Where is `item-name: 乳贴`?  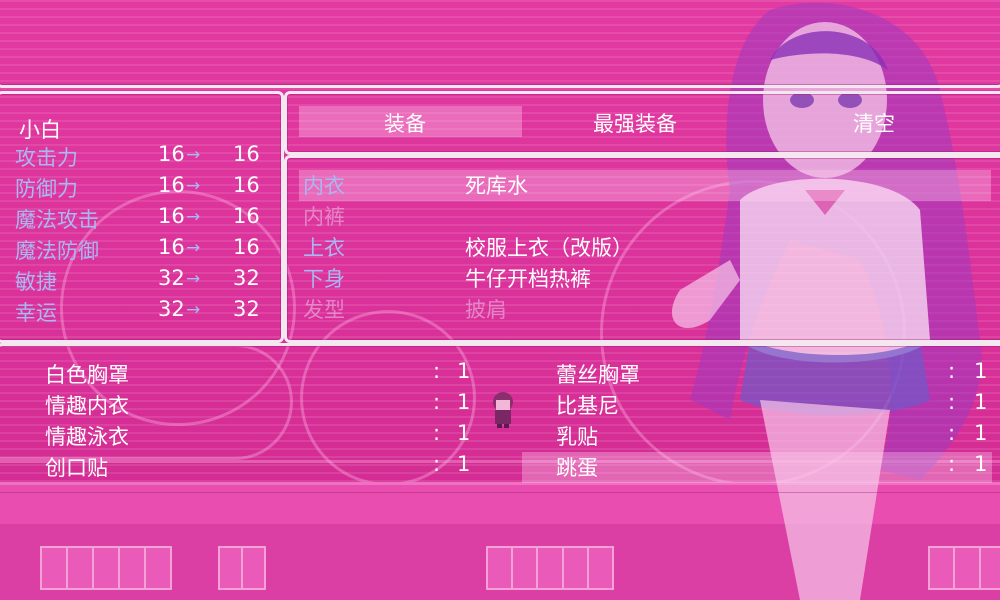 item-name: 乳贴 is located at coordinates (577, 437).